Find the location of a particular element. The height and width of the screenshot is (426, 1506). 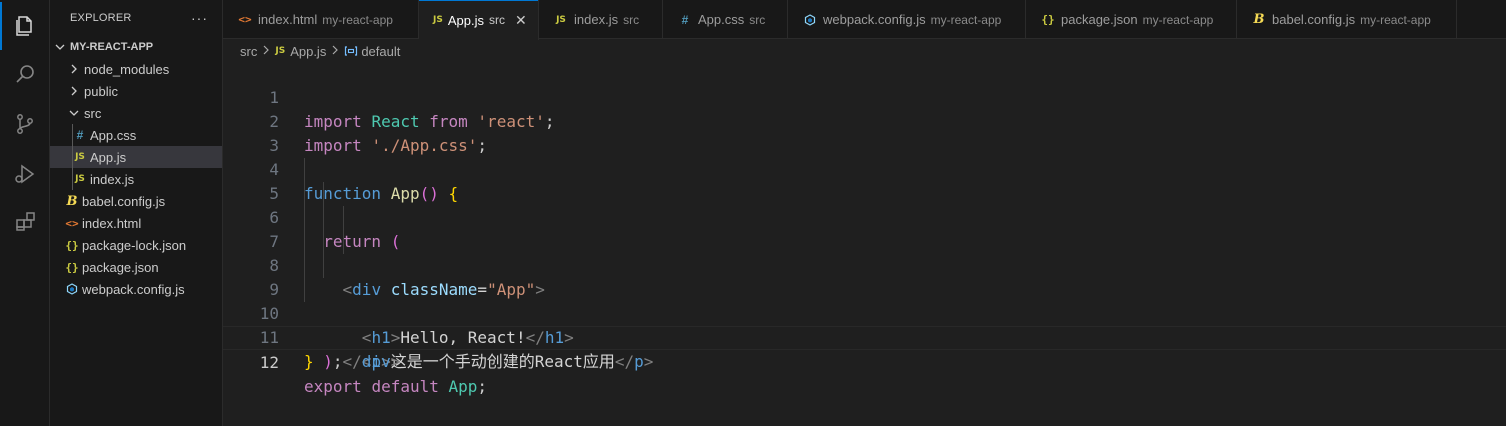

activity-bar is located at coordinates (25, 213).